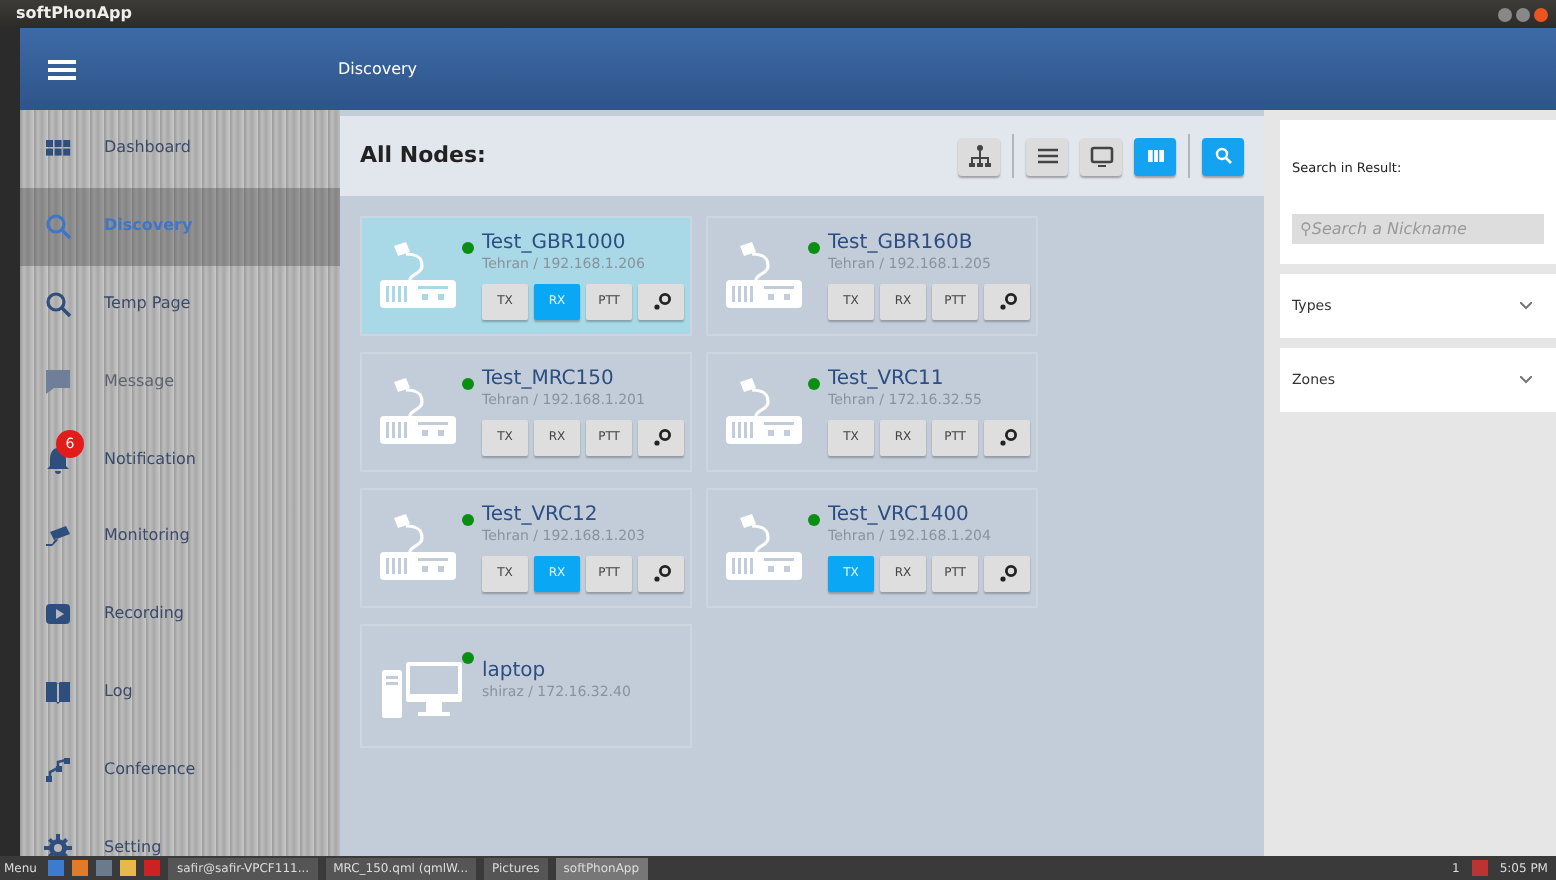 Image resolution: width=1556 pixels, height=880 pixels. What do you see at coordinates (74, 14) in the screenshot?
I see `window-title: softPhonApp` at bounding box center [74, 14].